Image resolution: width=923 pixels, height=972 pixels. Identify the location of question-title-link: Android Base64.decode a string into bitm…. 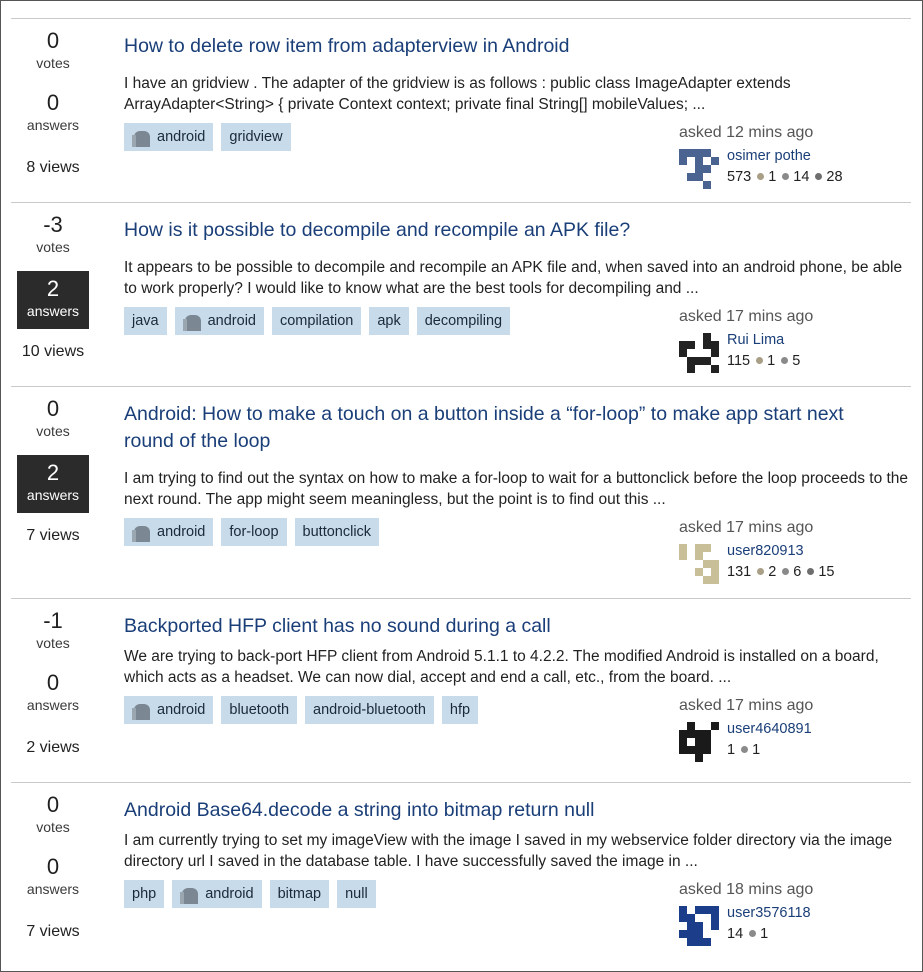
(504, 810).